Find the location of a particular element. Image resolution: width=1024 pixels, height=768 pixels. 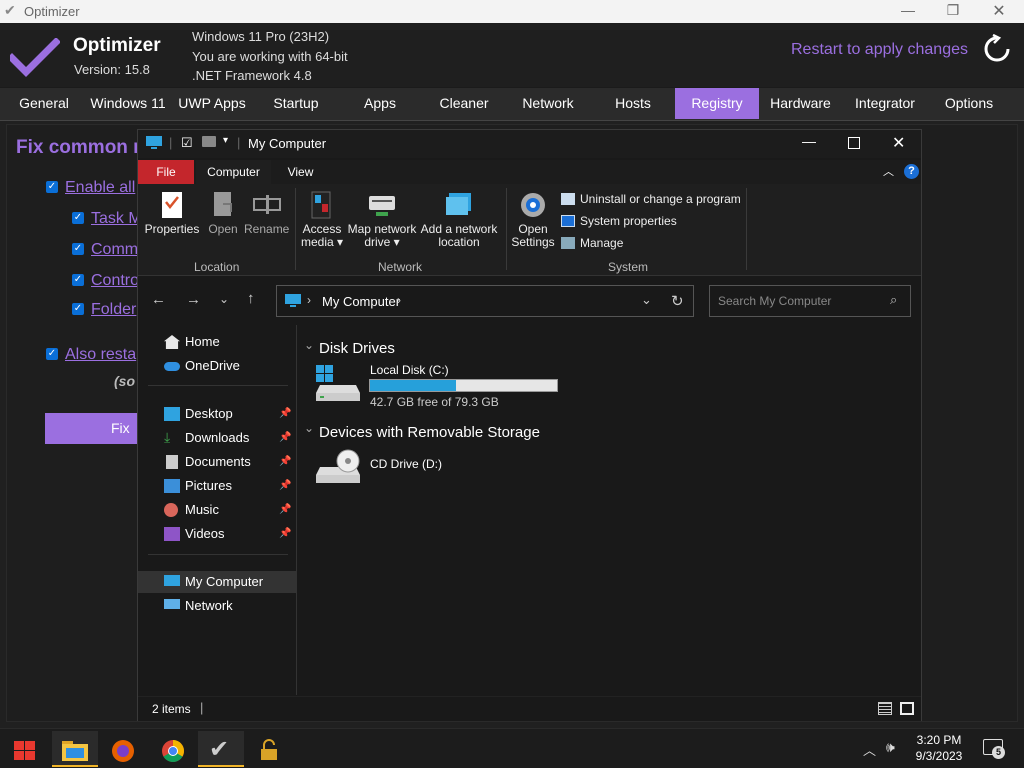

explorer-minimize-icon: — is located at coordinates (809, 141).